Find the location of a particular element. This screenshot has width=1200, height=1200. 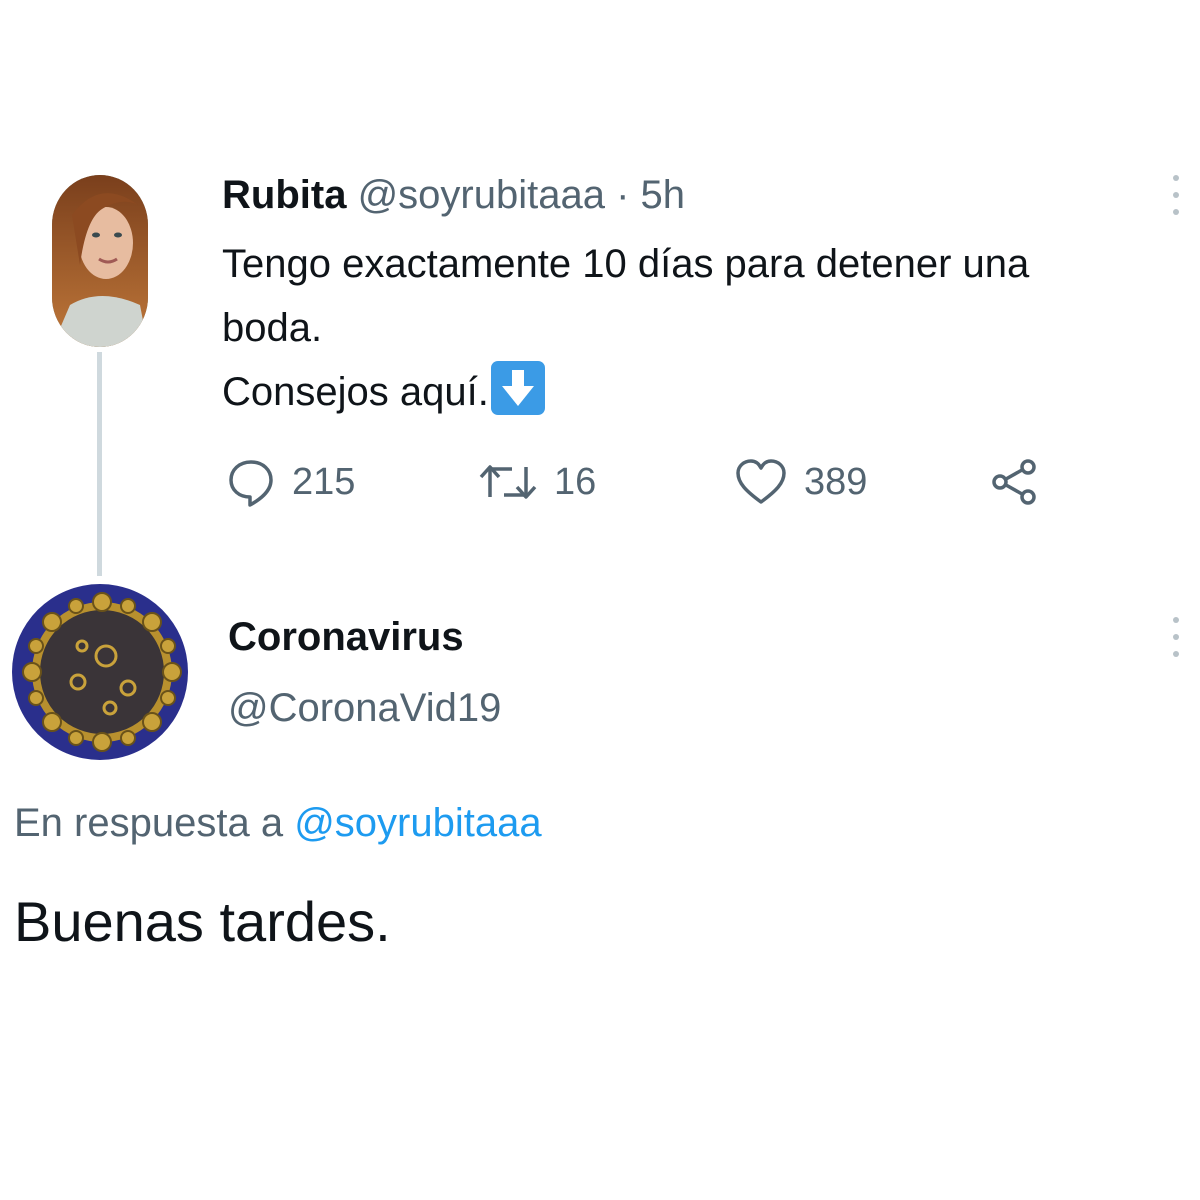

in-reply-to: En respuesta a @soyrubitaaa is located at coordinates (278, 823).